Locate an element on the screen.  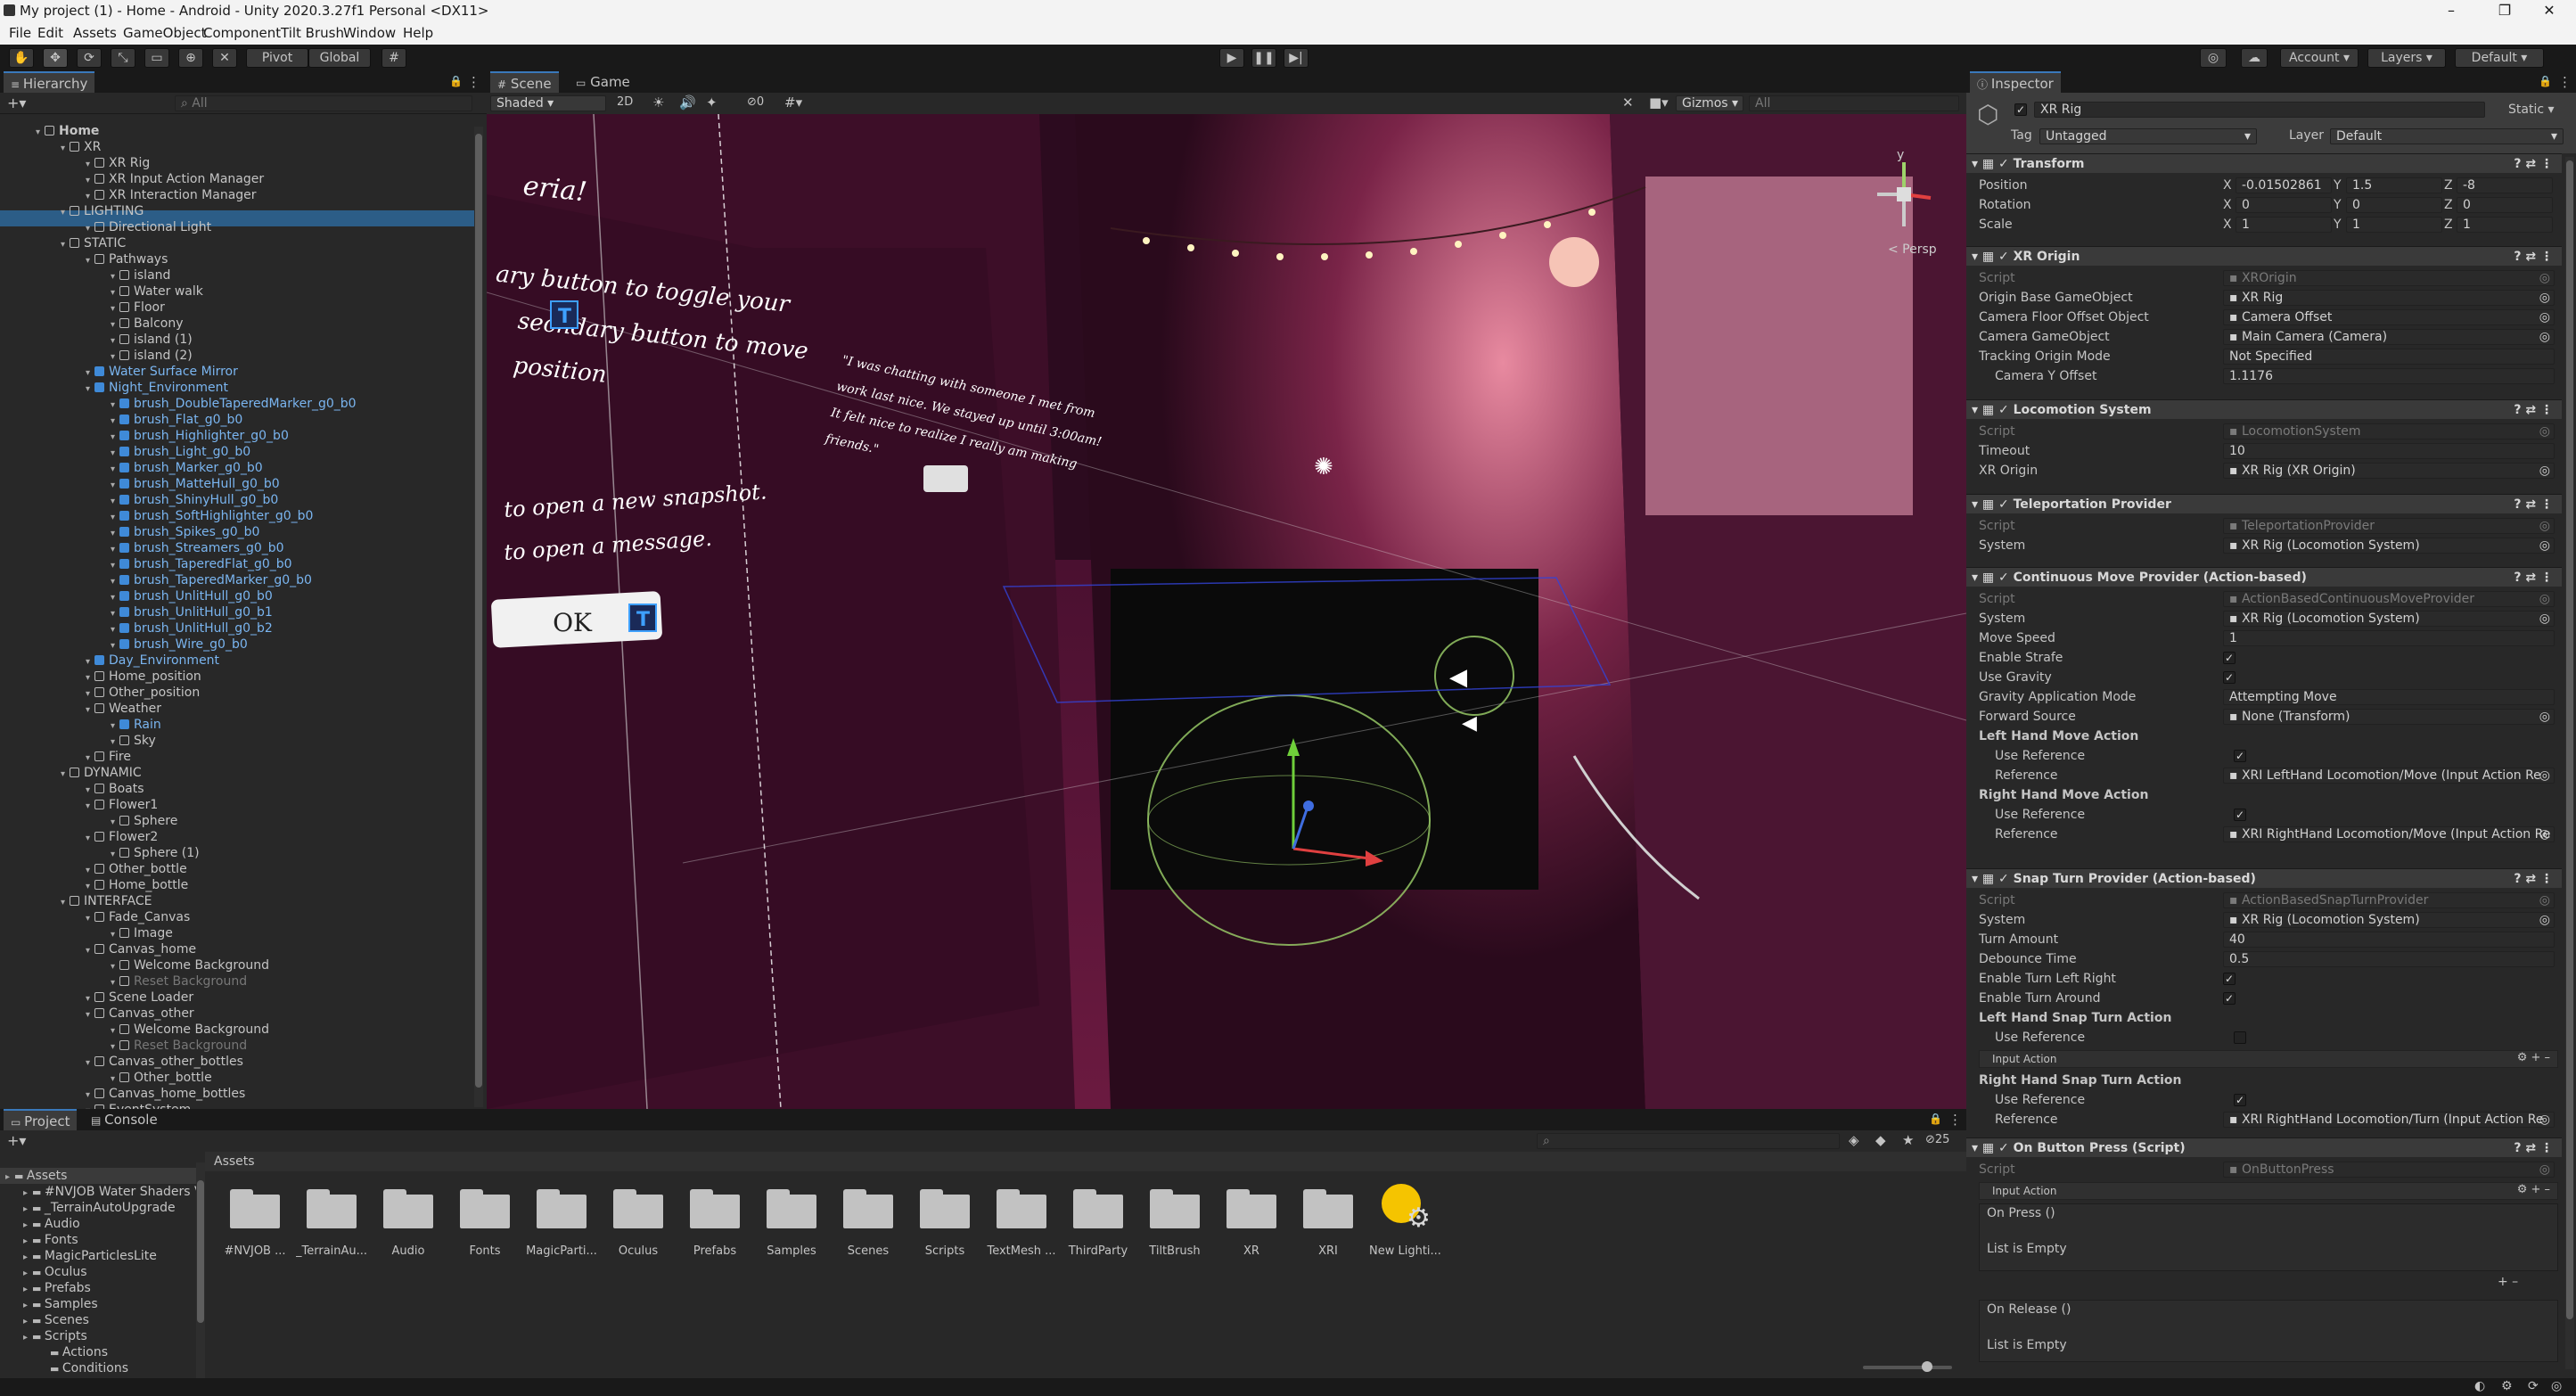
move-script-field: ▪ ActionBasedContinuousMoveProvider ◎ is located at coordinates (2389, 599).